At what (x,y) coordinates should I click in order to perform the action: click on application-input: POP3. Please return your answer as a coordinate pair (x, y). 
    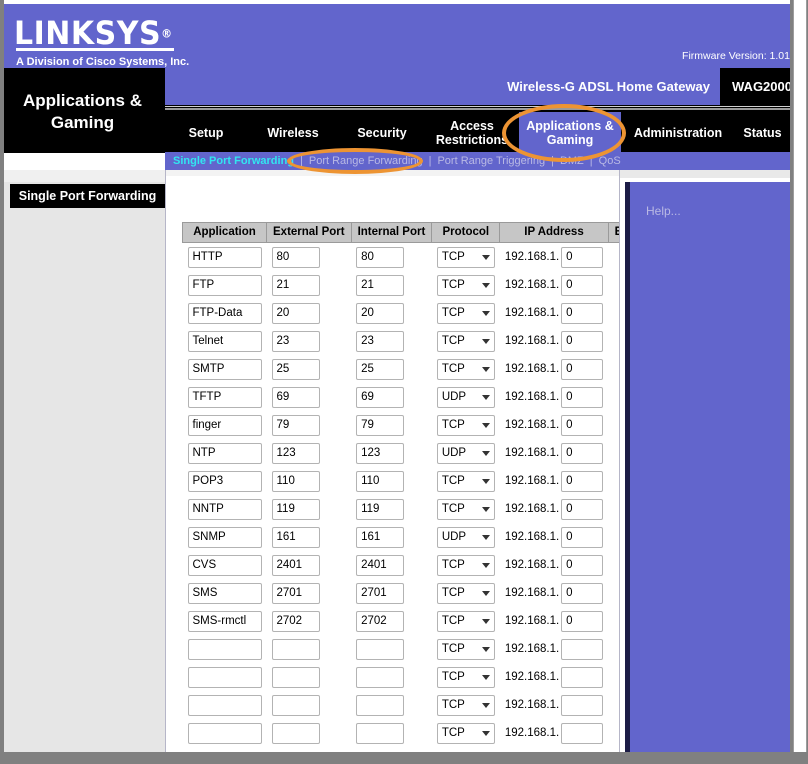
    Looking at the image, I should click on (224, 481).